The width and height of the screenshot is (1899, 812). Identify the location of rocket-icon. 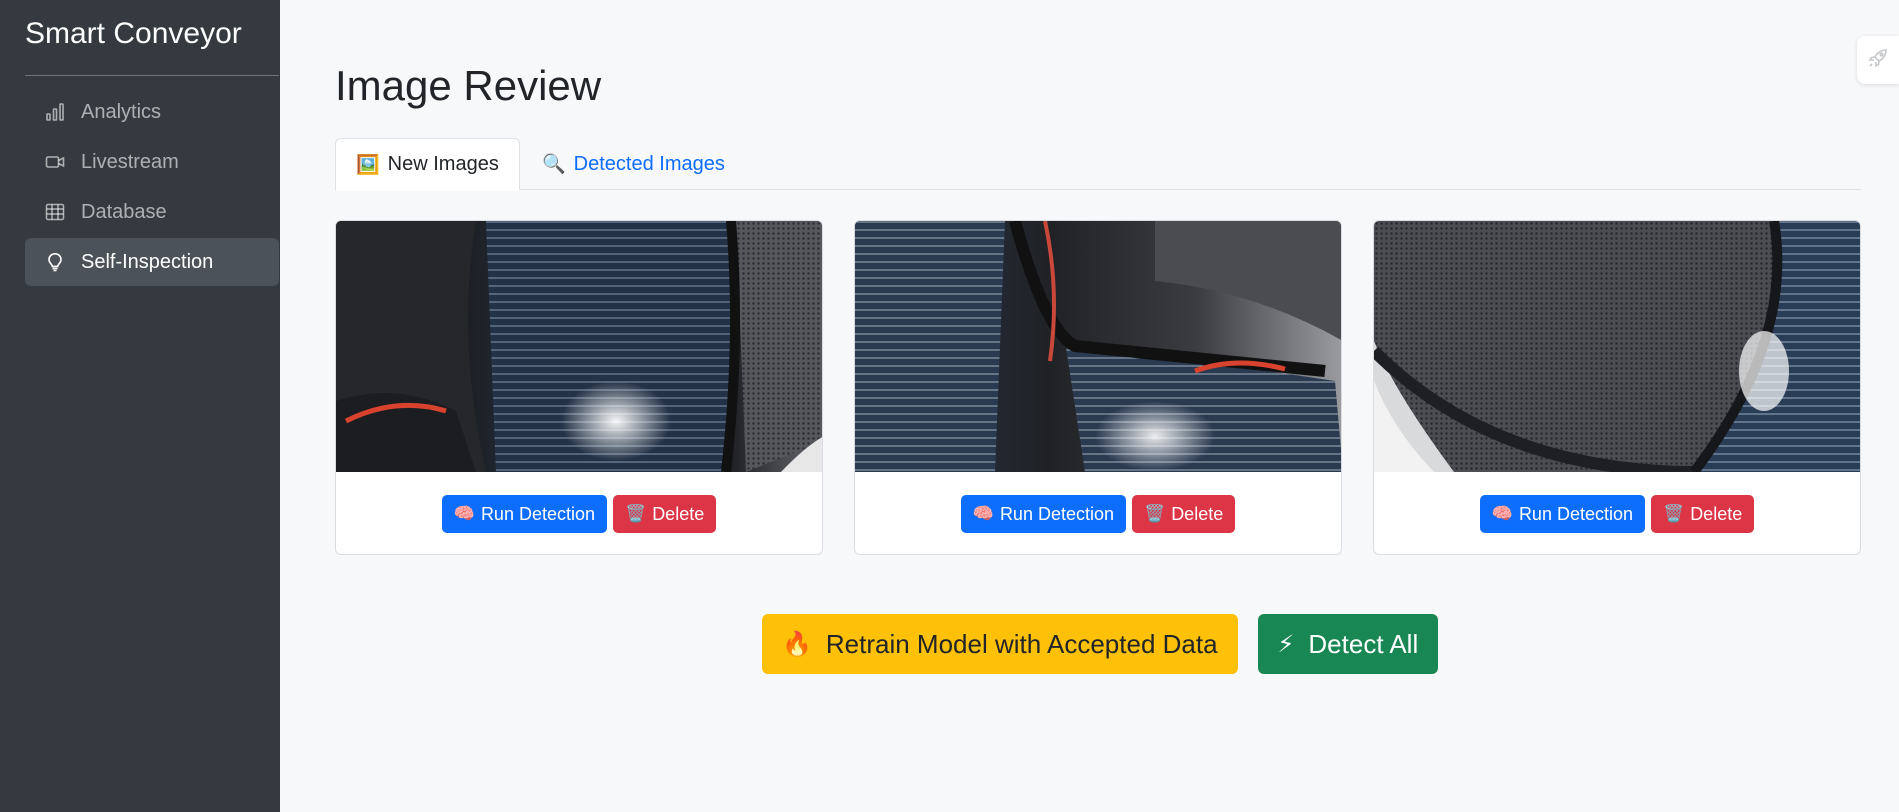
(1878, 60).